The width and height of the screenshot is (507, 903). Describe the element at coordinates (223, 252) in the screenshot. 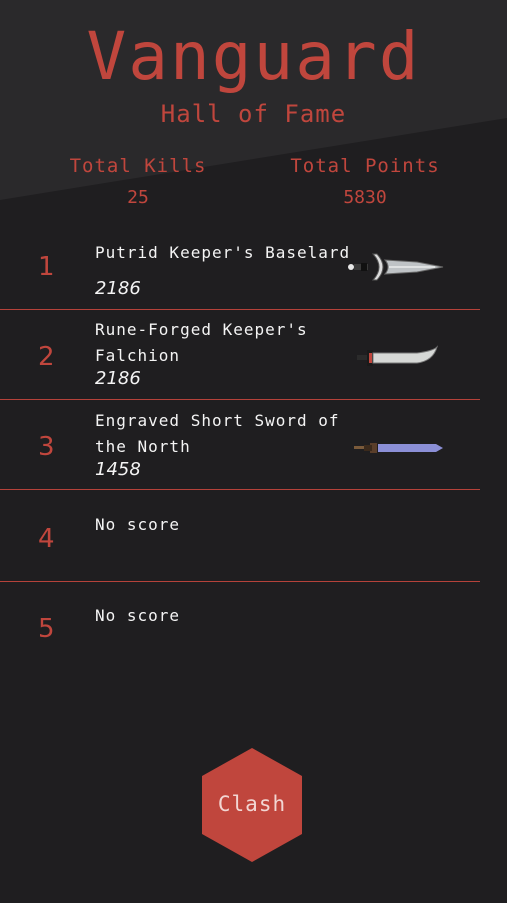

I see `weapon-name: Putrid Keeper's Baselard` at that location.